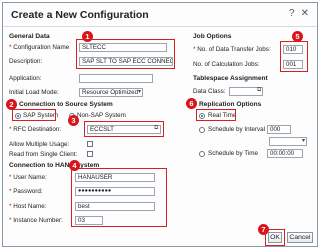 This screenshot has height=249, width=320. I want to click on annotation-badge-6: 6, so click(191, 103).